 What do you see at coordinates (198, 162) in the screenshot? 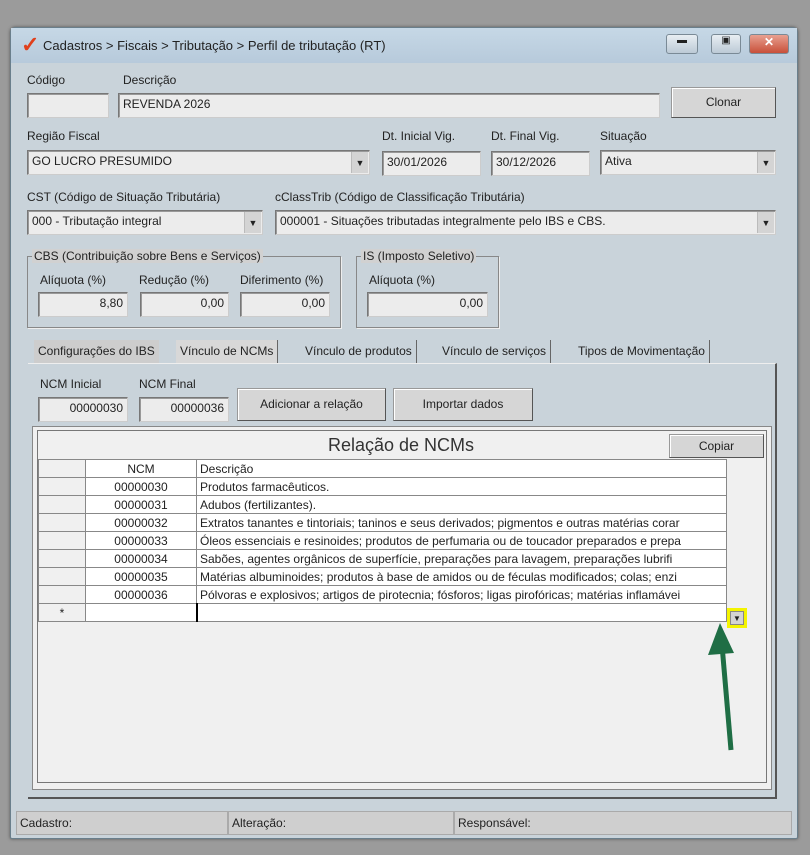
I see `regiao-select: GO LUCRO PRESUMIDO ▼` at bounding box center [198, 162].